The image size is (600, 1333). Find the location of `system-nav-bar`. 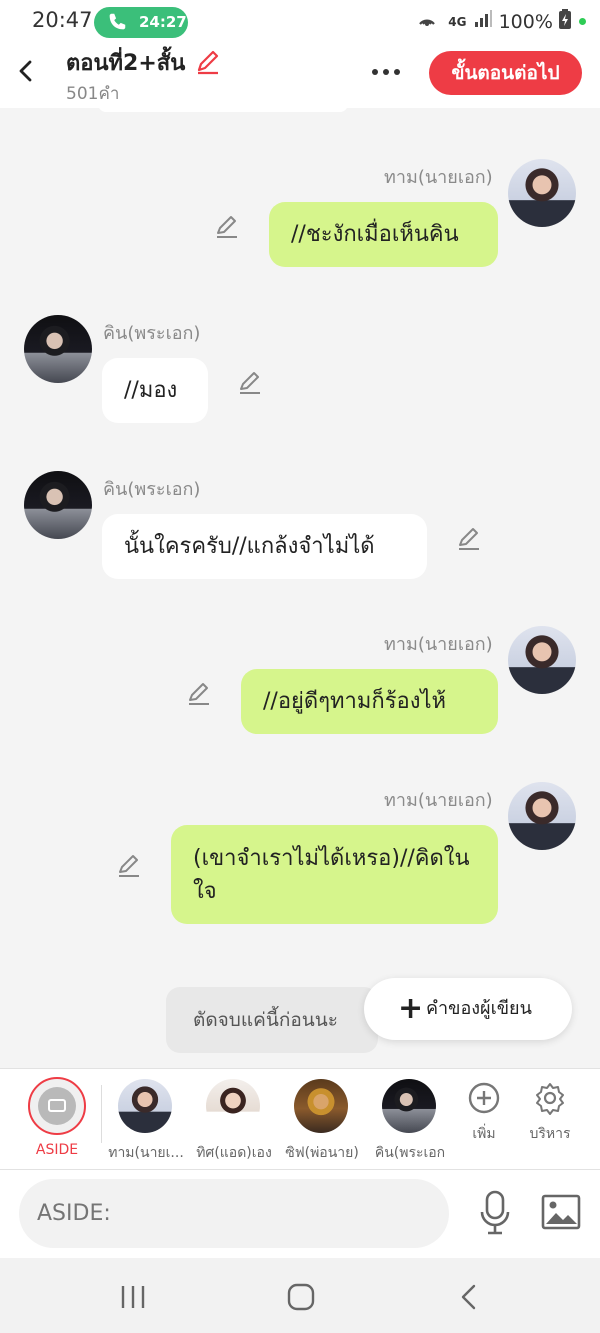

system-nav-bar is located at coordinates (300, 1295).